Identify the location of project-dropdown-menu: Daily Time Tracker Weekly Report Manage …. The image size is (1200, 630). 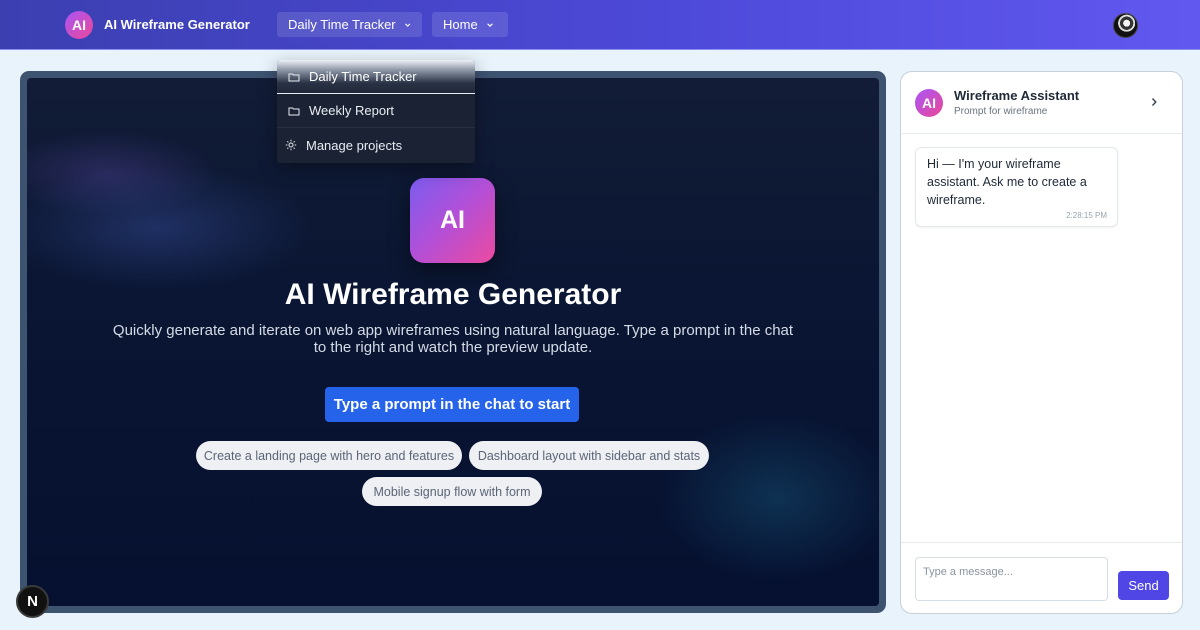
(376, 111).